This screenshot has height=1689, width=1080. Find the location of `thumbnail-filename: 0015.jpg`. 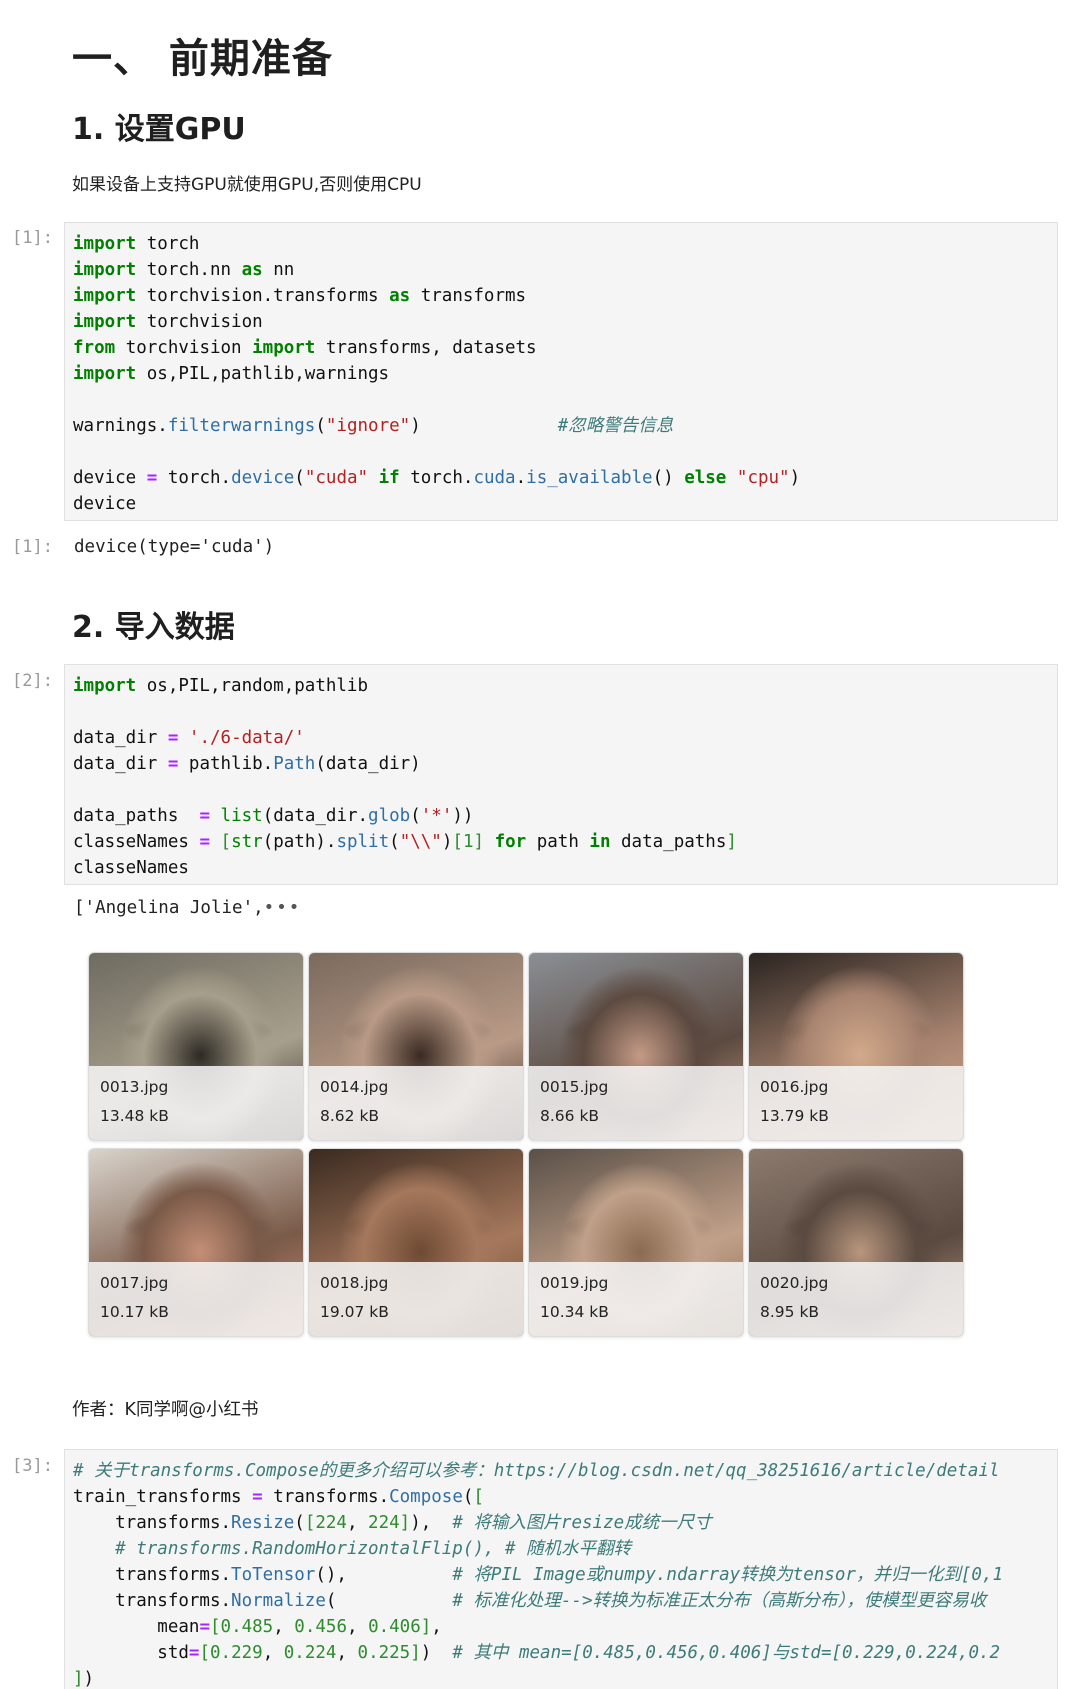

thumbnail-filename: 0015.jpg is located at coordinates (574, 1087).